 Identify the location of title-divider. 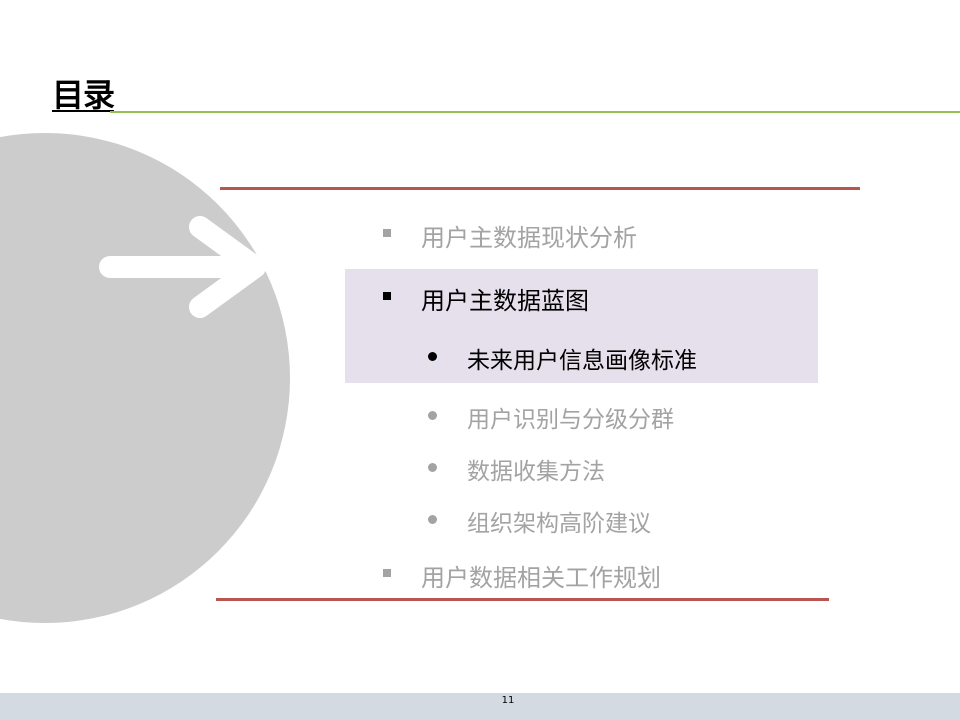
(535, 112).